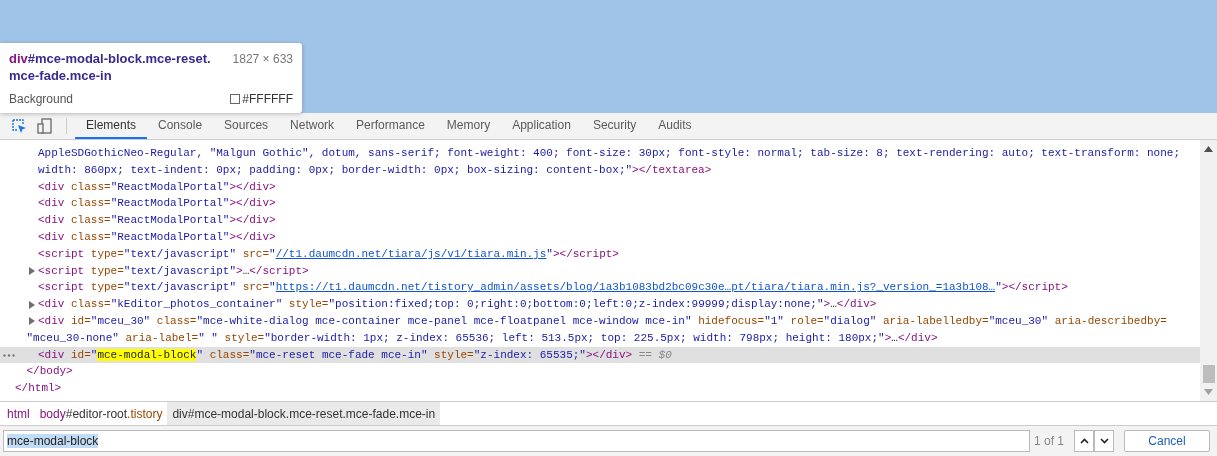 This screenshot has width=1217, height=456. Describe the element at coordinates (18, 413) in the screenshot. I see `breadcrumb: html` at that location.